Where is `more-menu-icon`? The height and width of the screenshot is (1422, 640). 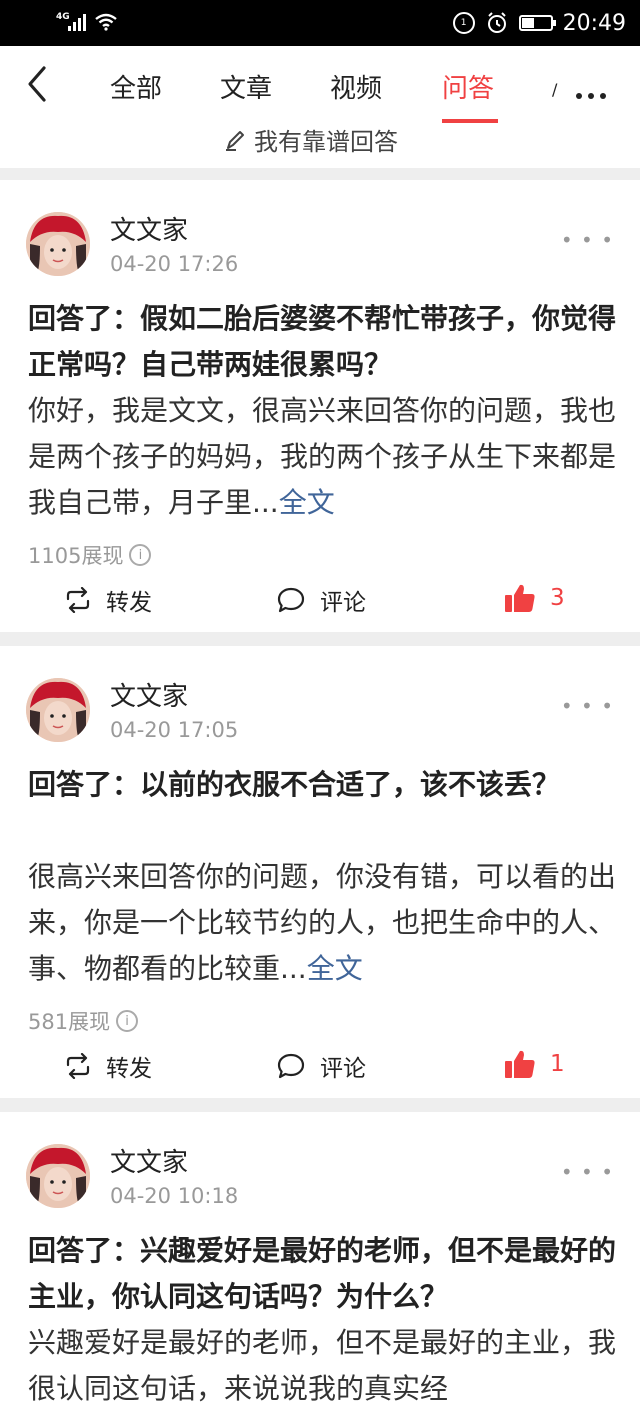
more-menu-icon is located at coordinates (594, 93).